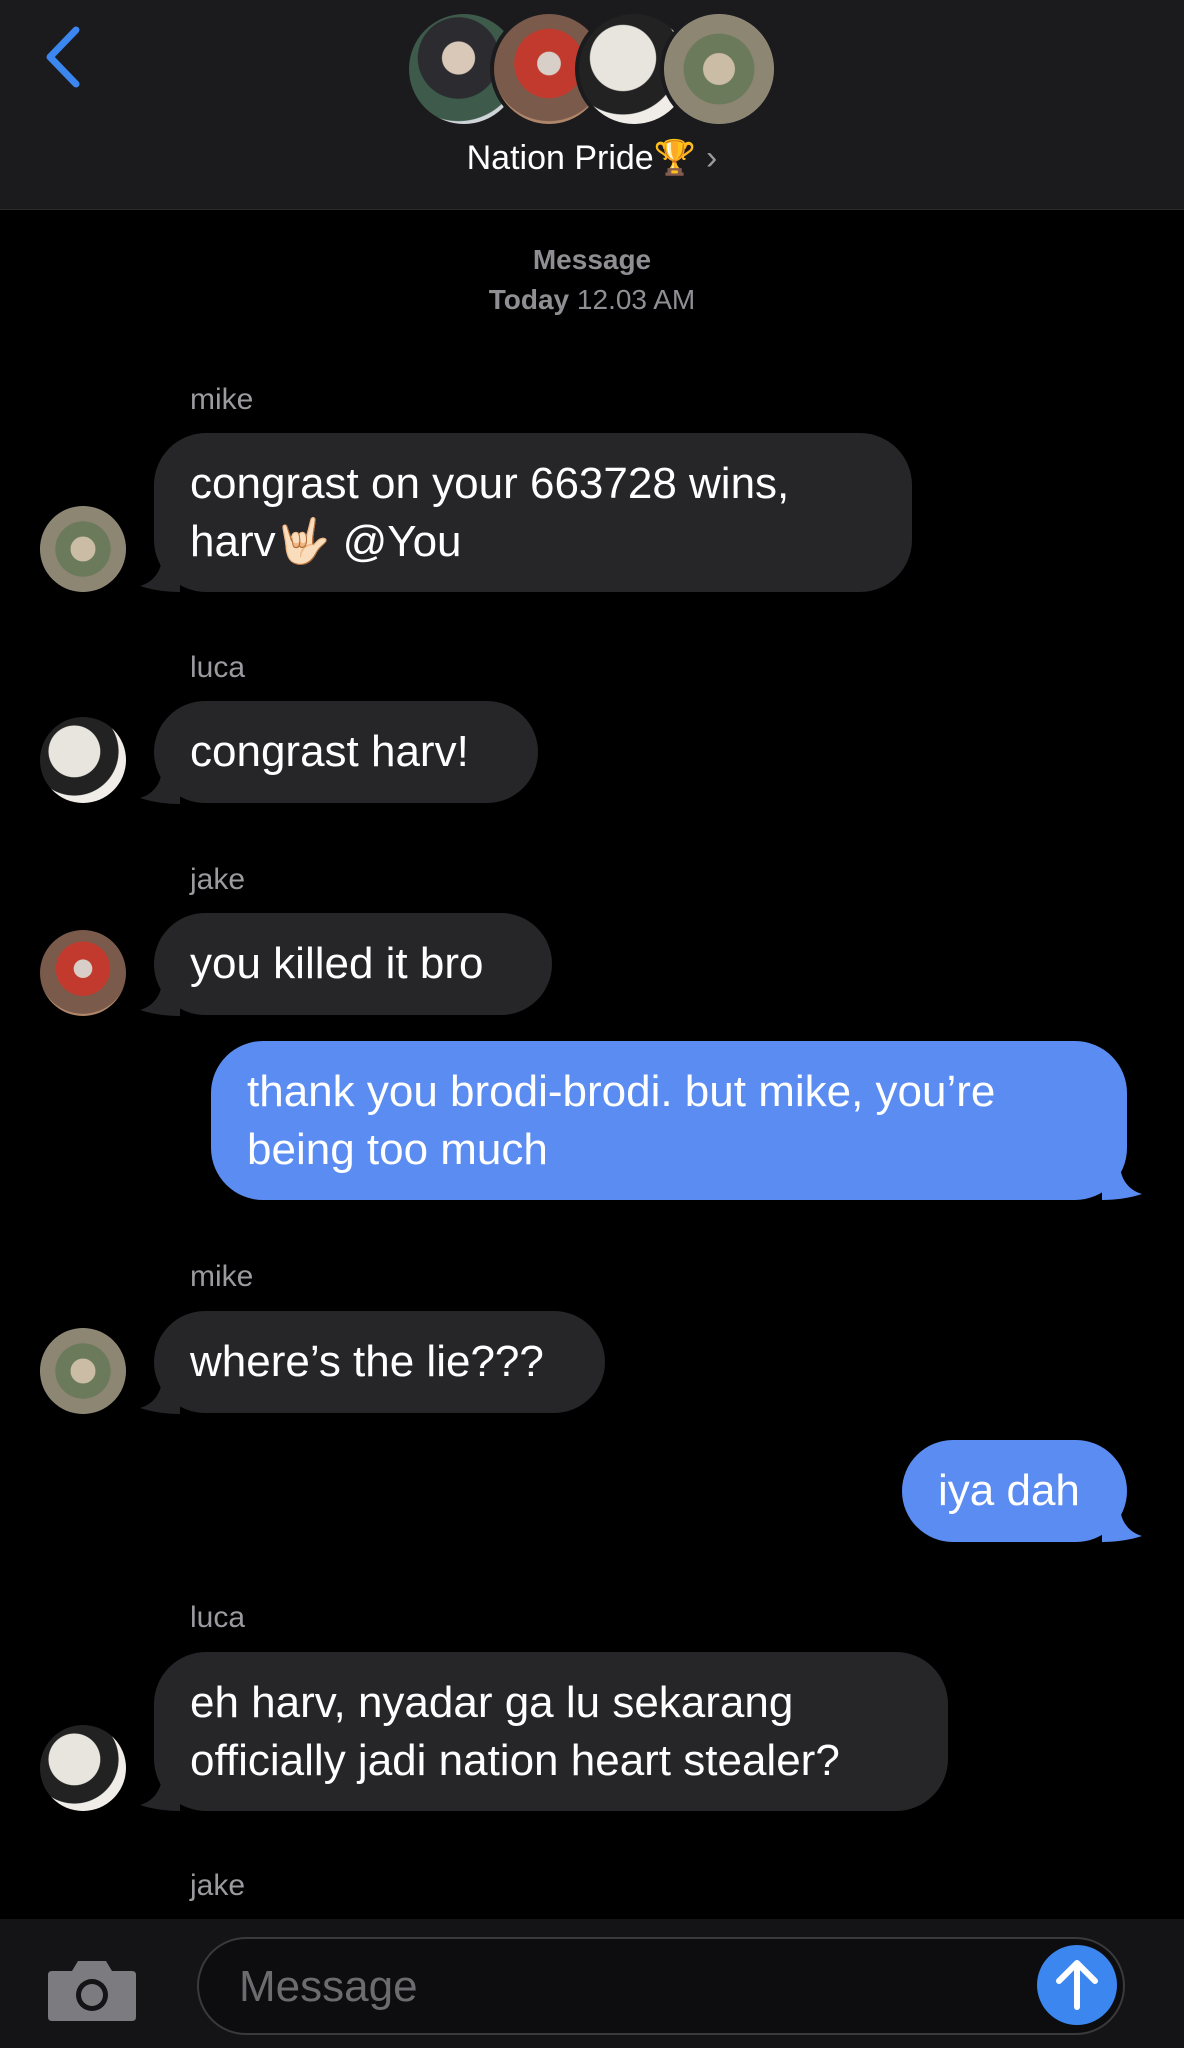  Describe the element at coordinates (1009, 1490) in the screenshot. I see `message-text-line: iya dah` at that location.